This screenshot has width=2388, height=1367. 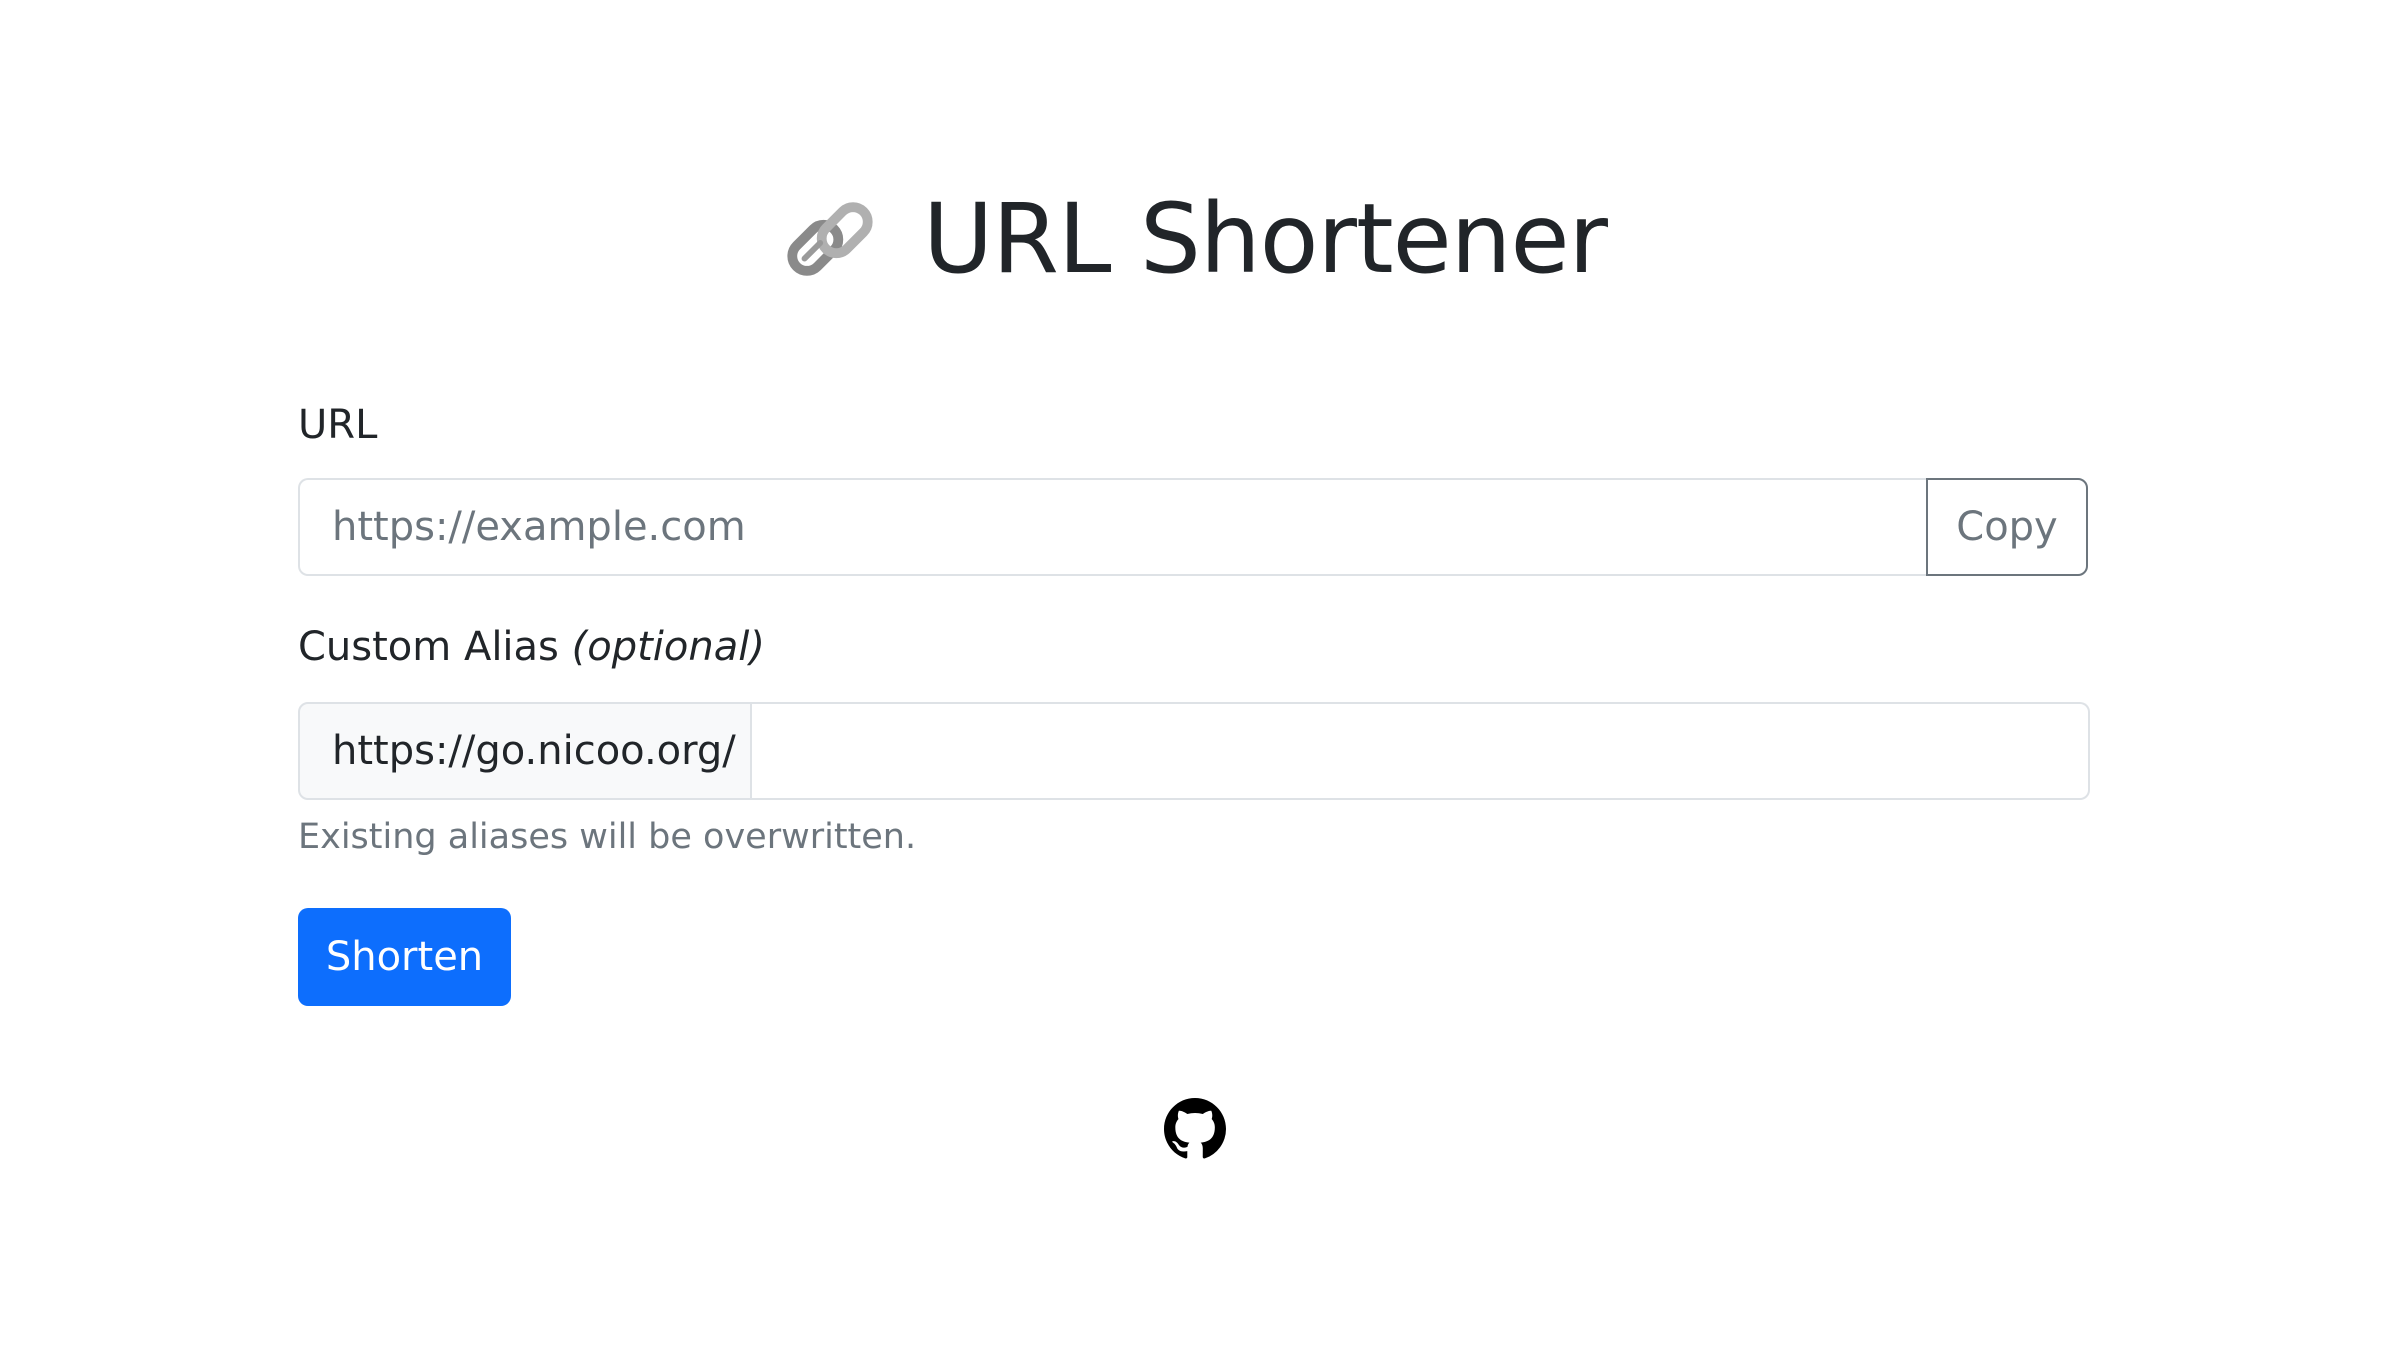 I want to click on page-title: URL Shortener, so click(x=1265, y=239).